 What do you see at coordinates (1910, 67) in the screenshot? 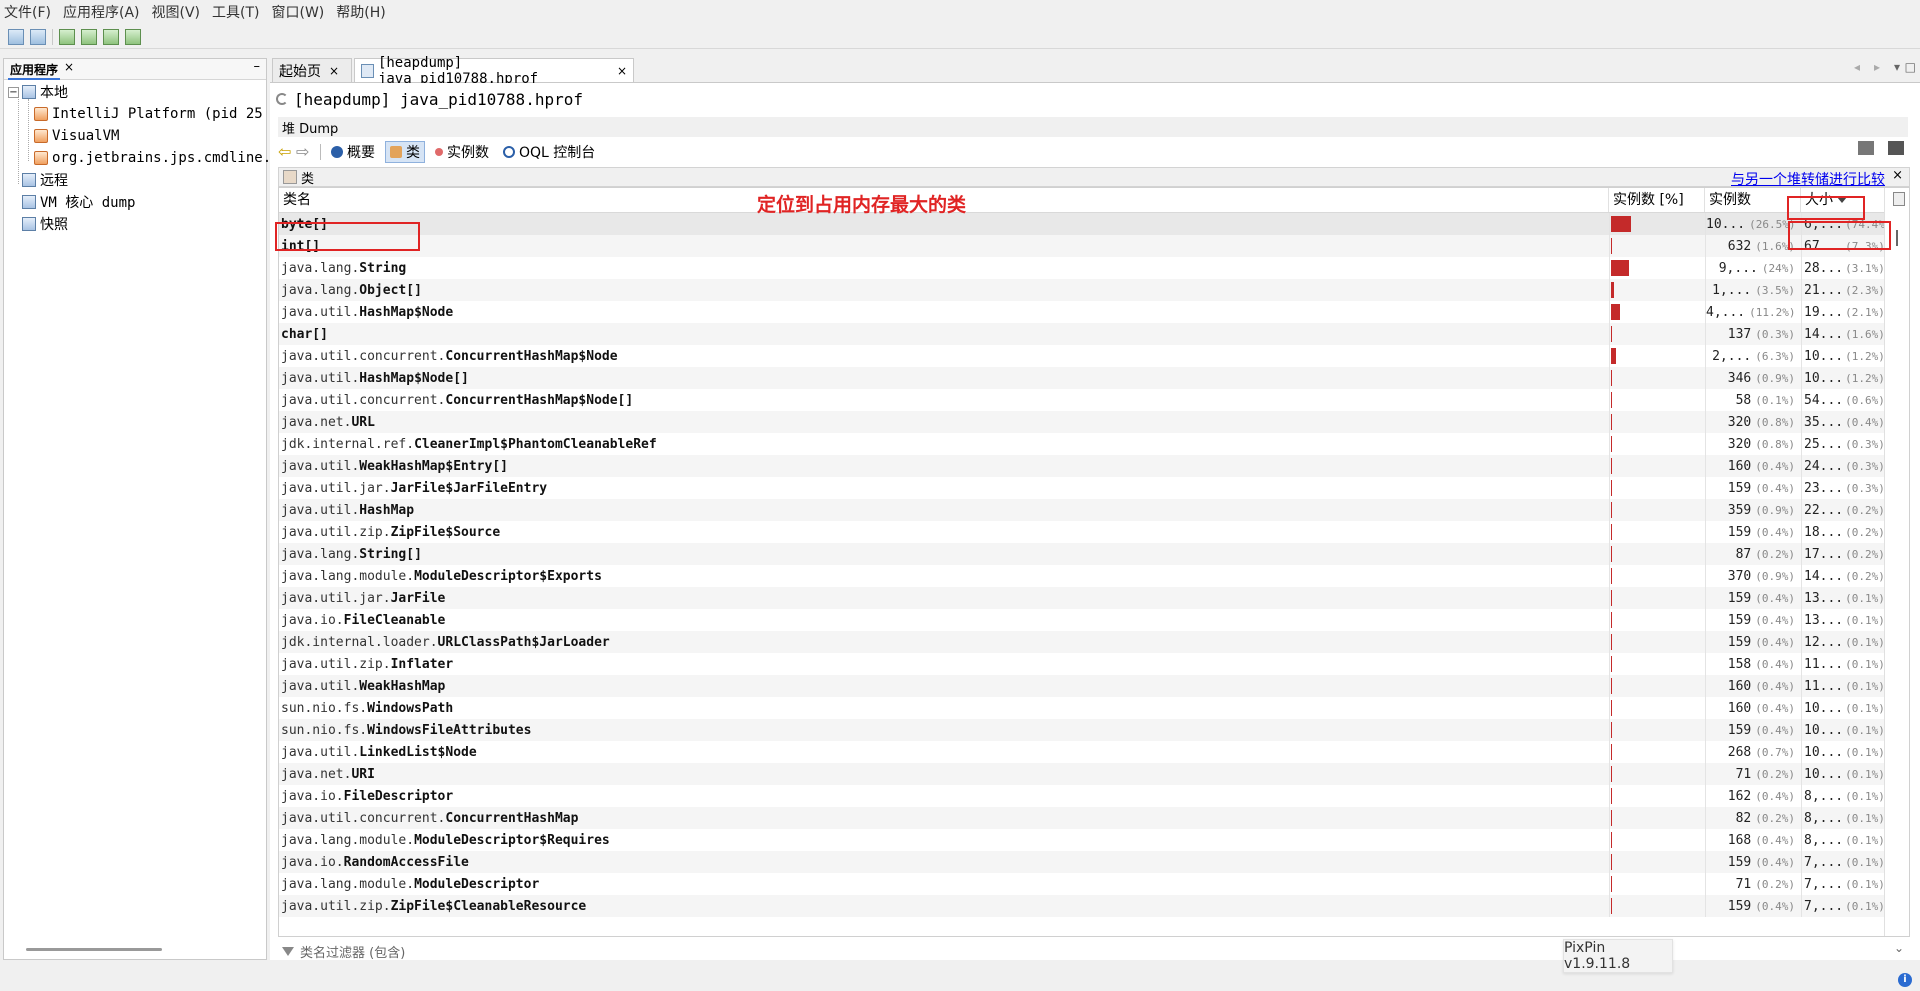
I see `maximize-icon: □` at bounding box center [1910, 67].